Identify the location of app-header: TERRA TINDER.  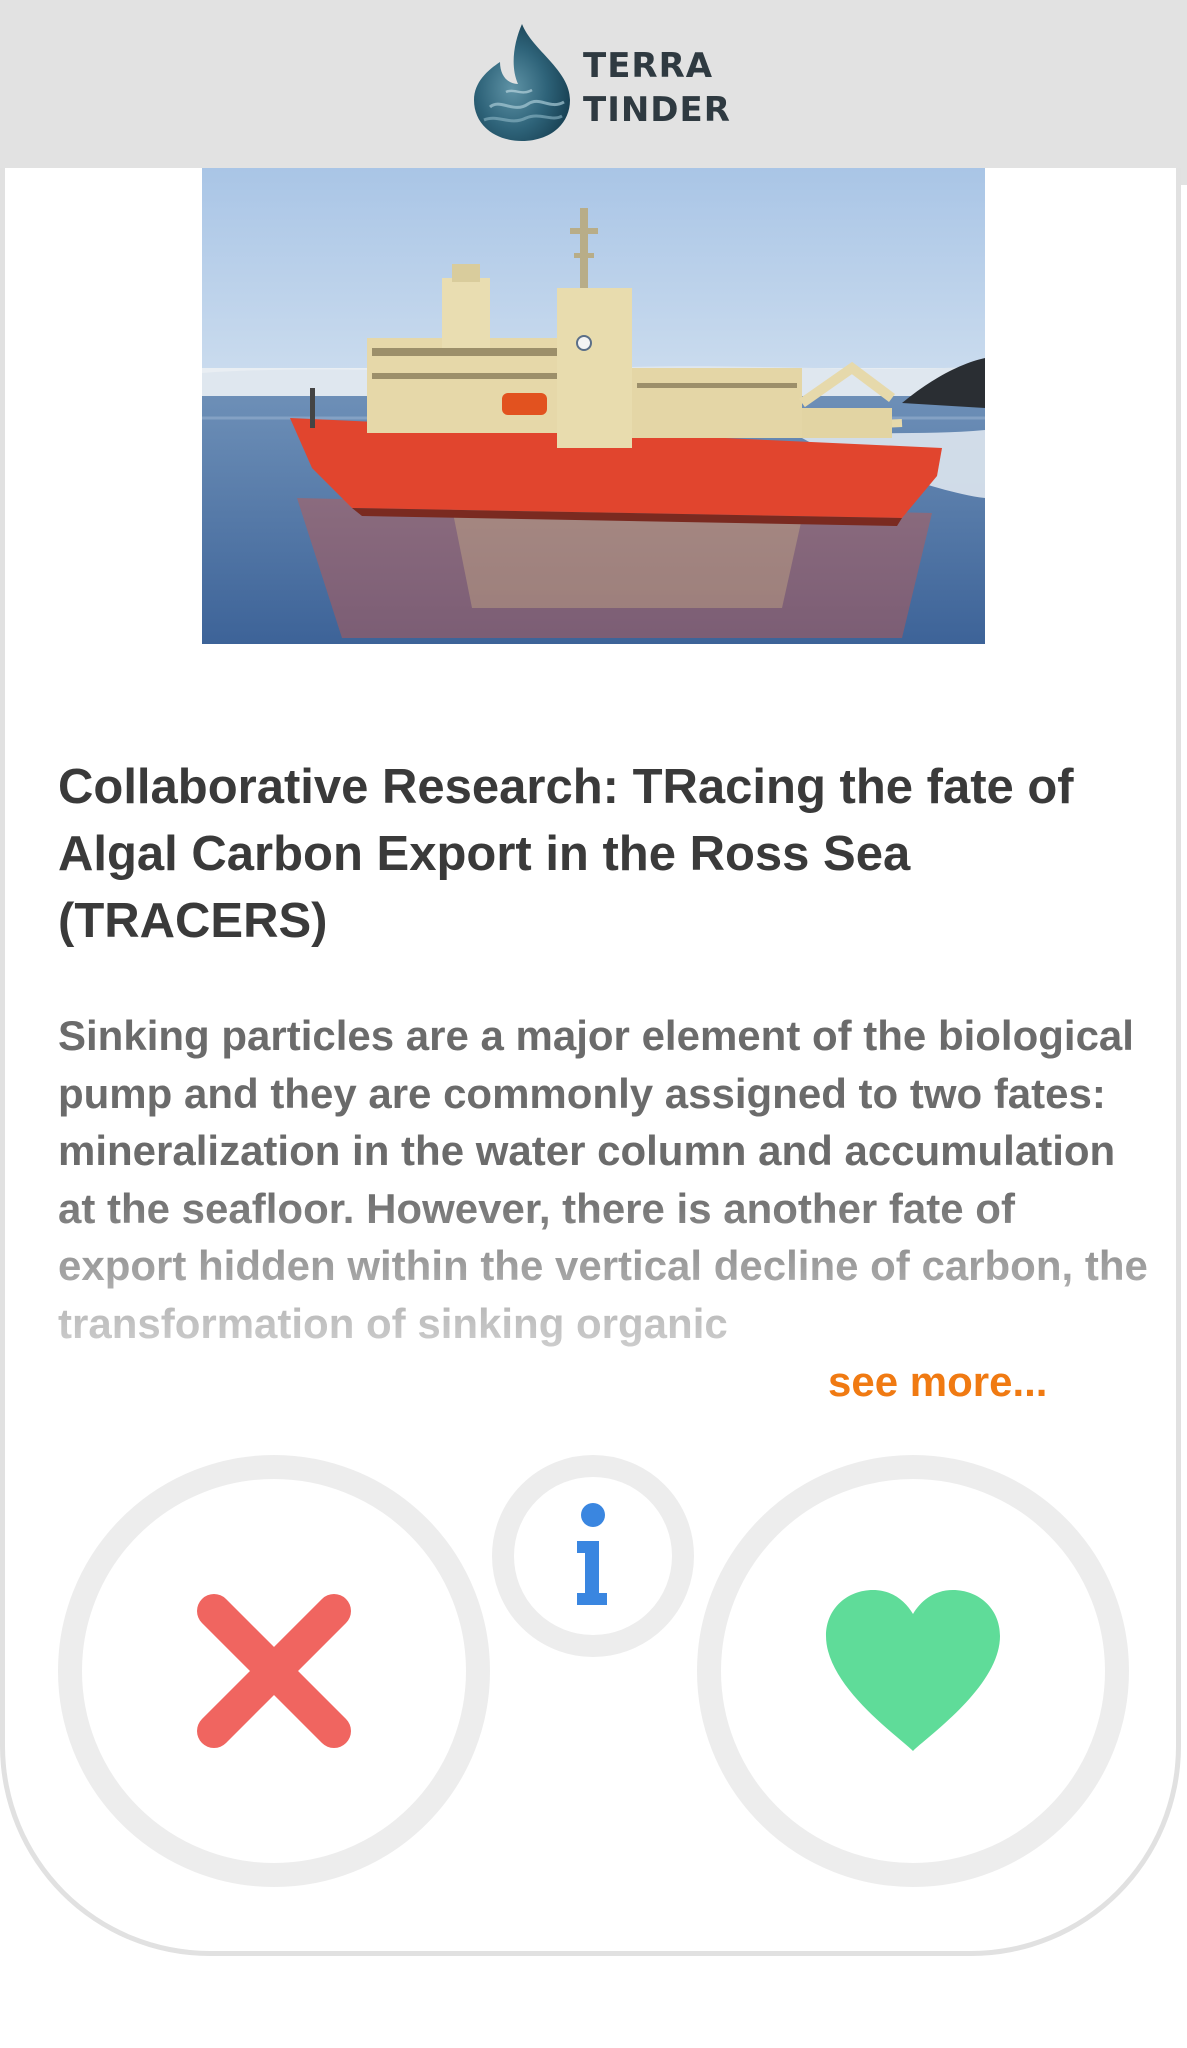
(593, 92).